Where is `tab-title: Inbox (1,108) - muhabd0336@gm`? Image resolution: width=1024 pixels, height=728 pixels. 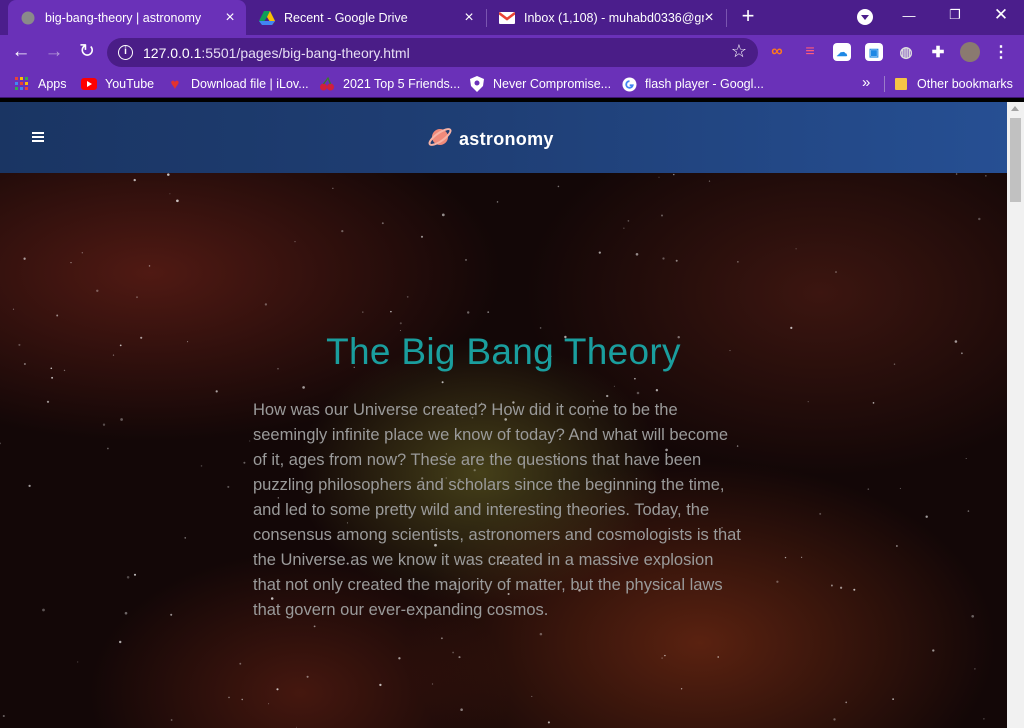
tab-title: Inbox (1,108) - muhabd0336@gm is located at coordinates (614, 17).